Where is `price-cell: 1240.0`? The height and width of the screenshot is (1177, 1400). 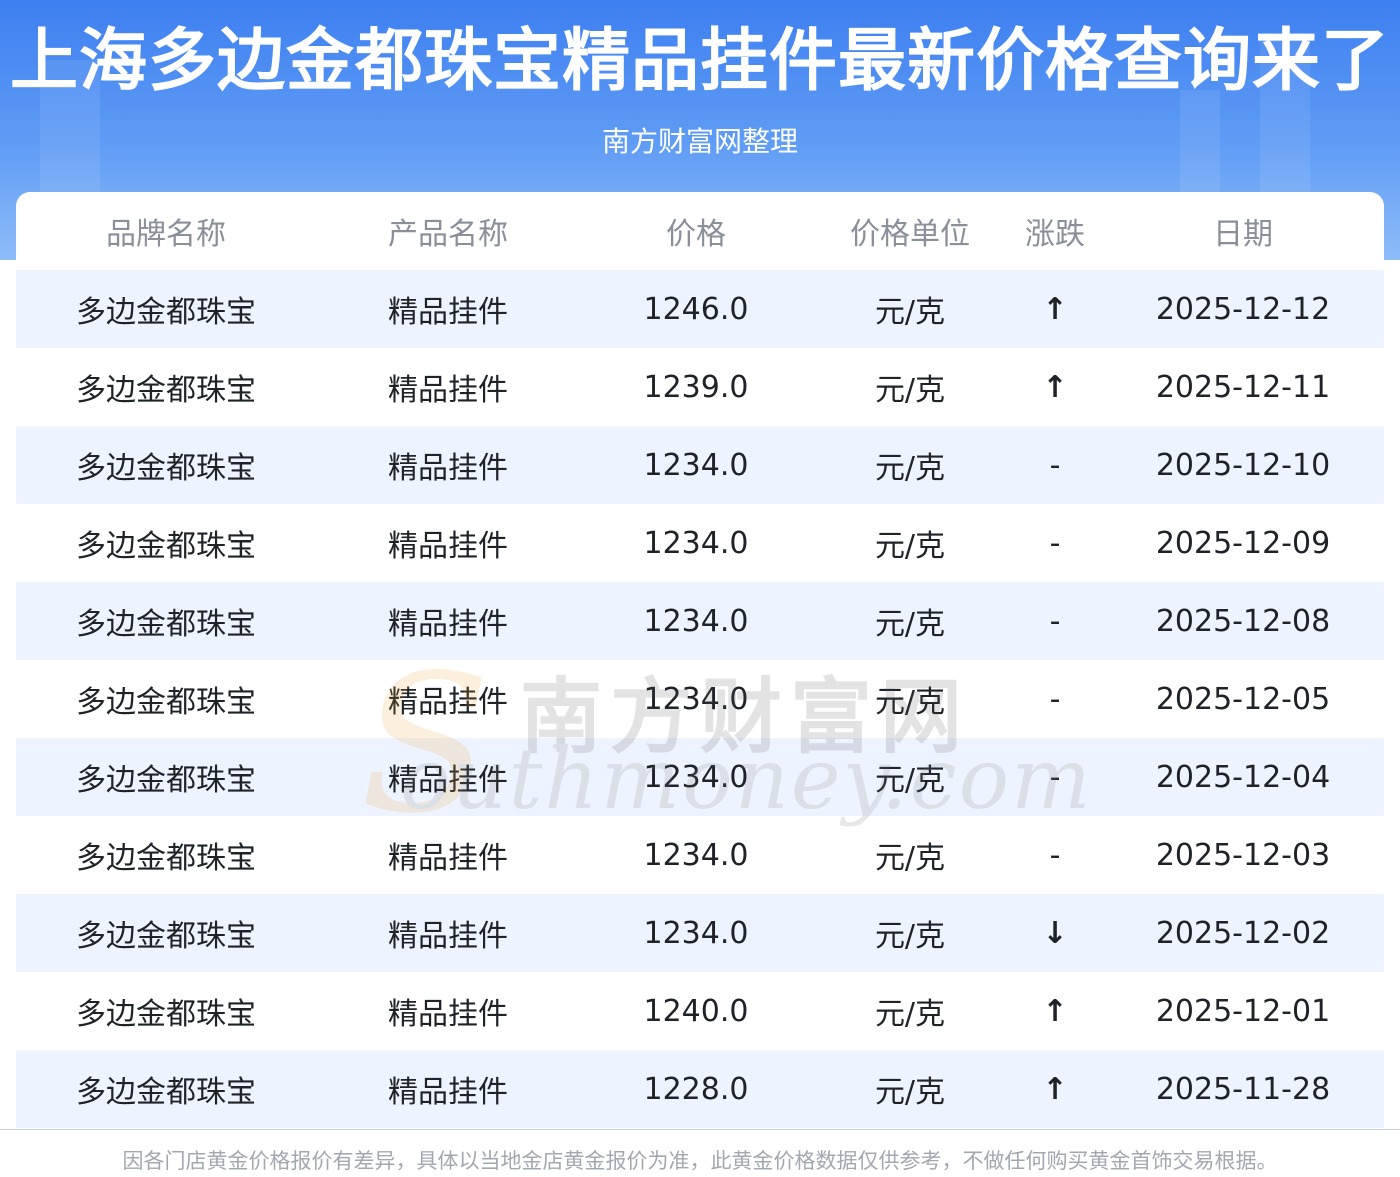 price-cell: 1240.0 is located at coordinates (696, 1011).